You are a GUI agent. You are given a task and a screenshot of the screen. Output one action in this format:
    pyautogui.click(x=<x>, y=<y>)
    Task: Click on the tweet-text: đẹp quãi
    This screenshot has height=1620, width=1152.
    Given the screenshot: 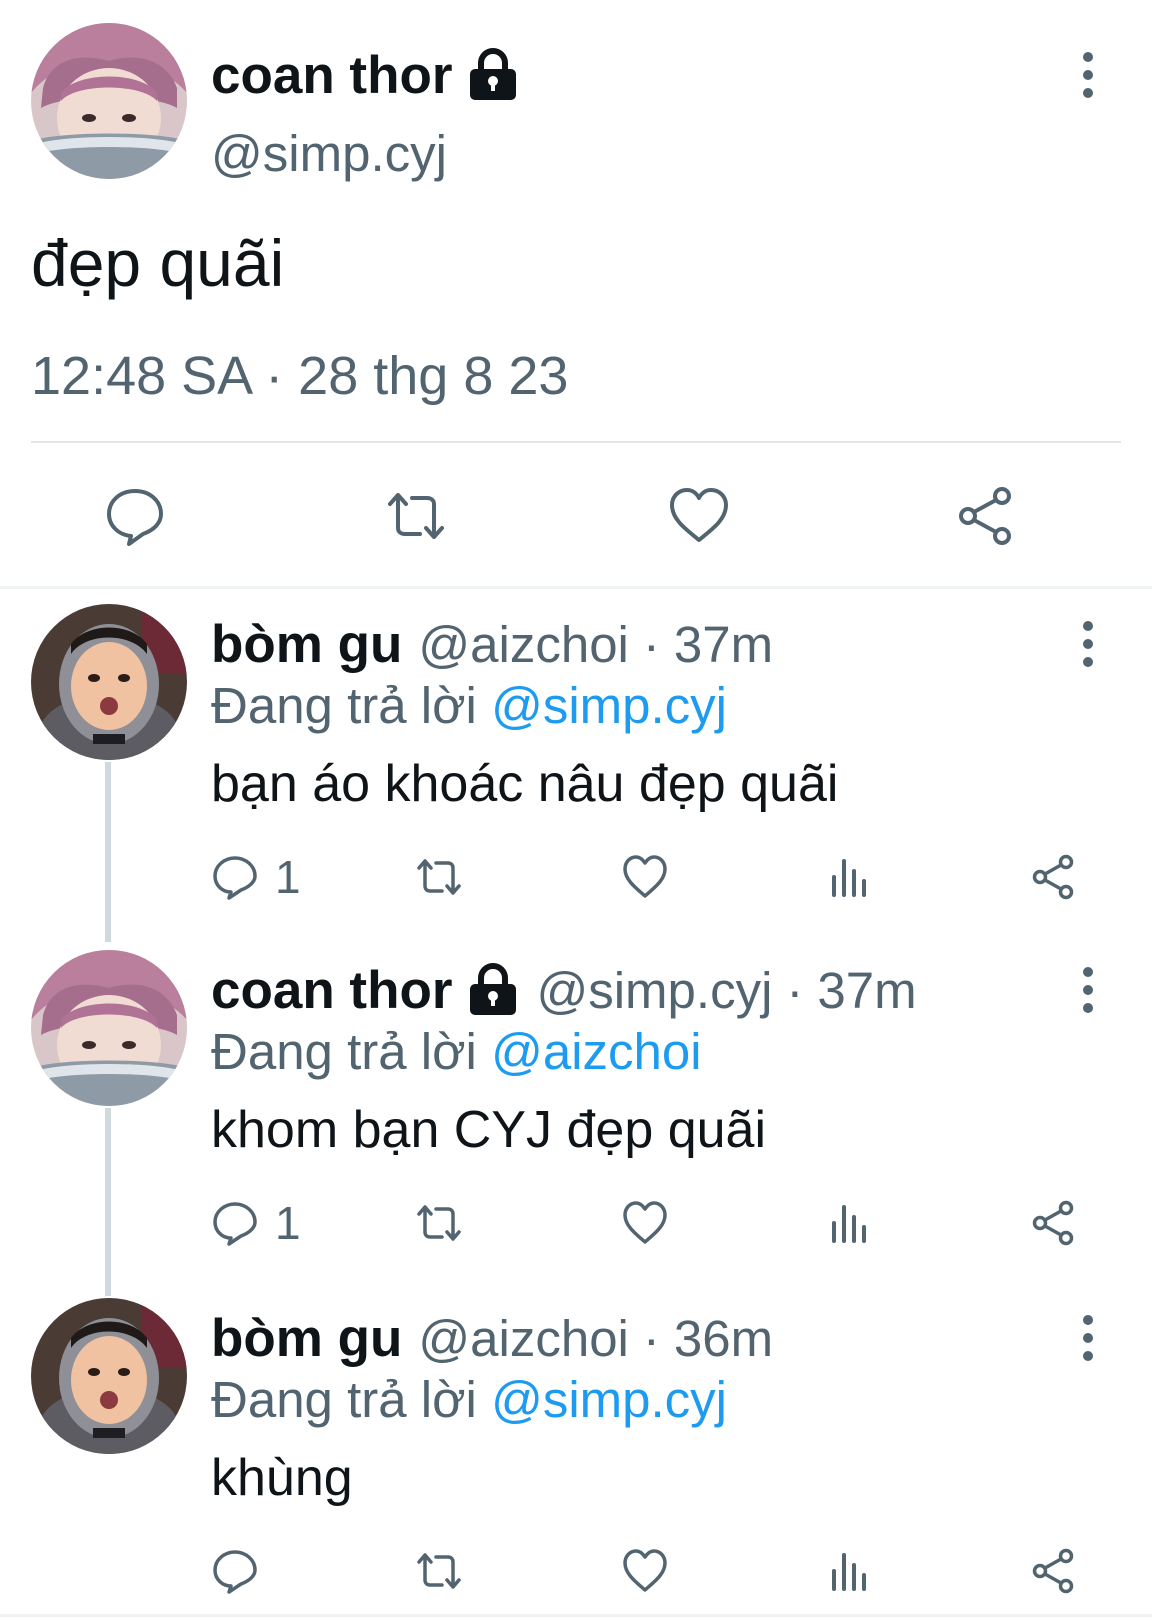 What is the action you would take?
    pyautogui.click(x=158, y=263)
    